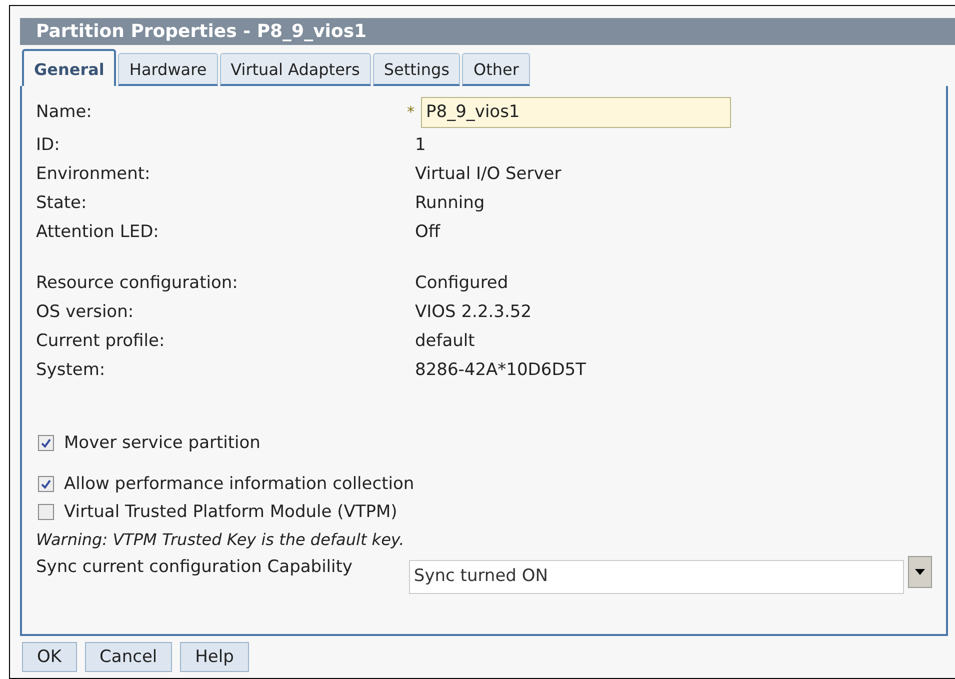 This screenshot has width=955, height=679. I want to click on window-title: Partition Properties - P8_9_vios1, so click(487, 31).